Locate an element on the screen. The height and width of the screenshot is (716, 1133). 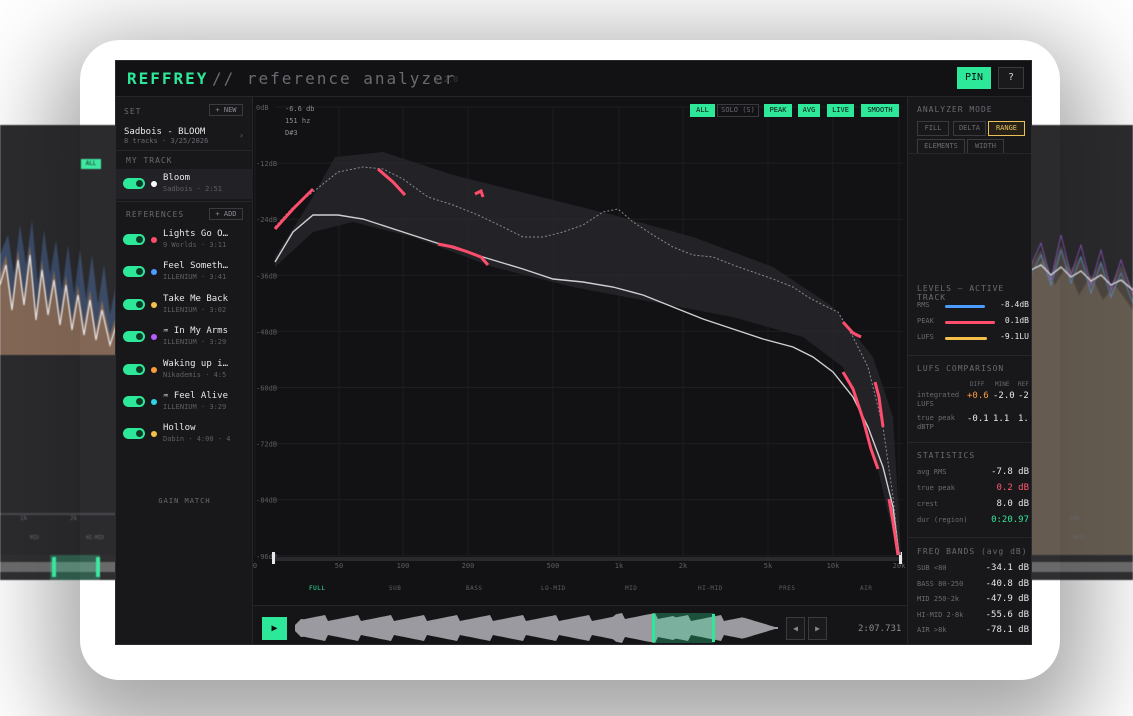
background-window-left: ALL 1k 2k MID HI-MID is located at coordinates (59, 352).